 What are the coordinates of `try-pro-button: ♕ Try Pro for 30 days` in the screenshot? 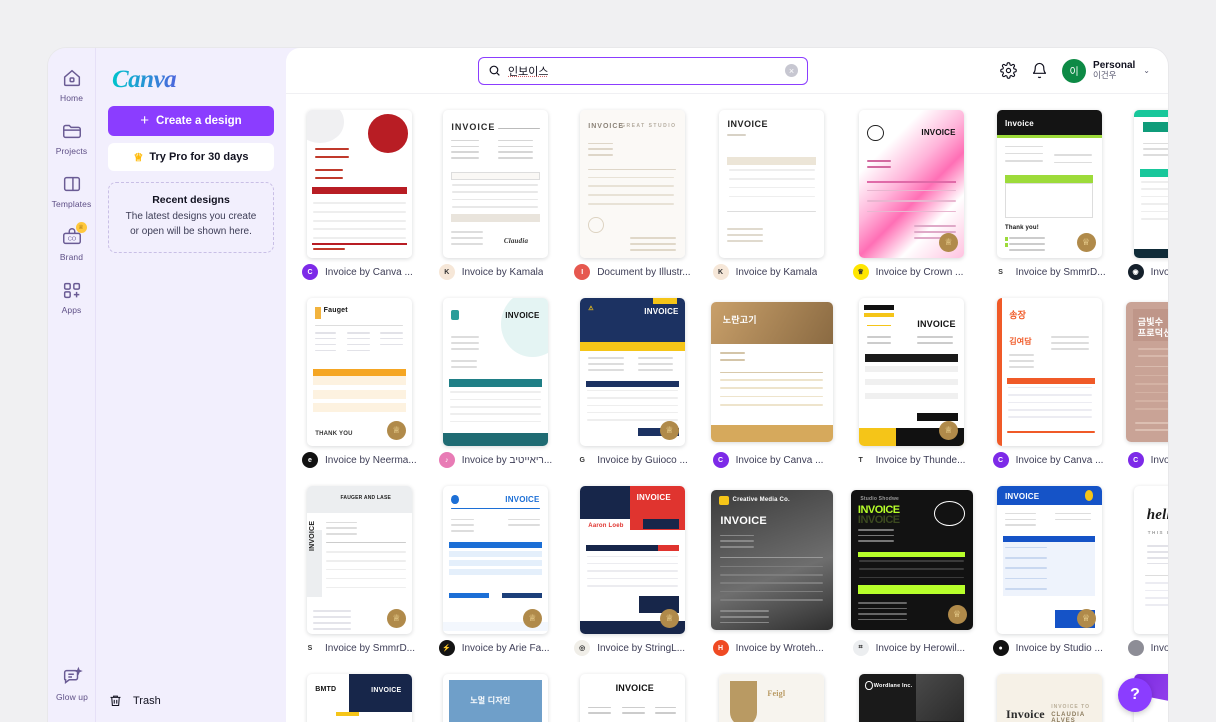 It's located at (191, 157).